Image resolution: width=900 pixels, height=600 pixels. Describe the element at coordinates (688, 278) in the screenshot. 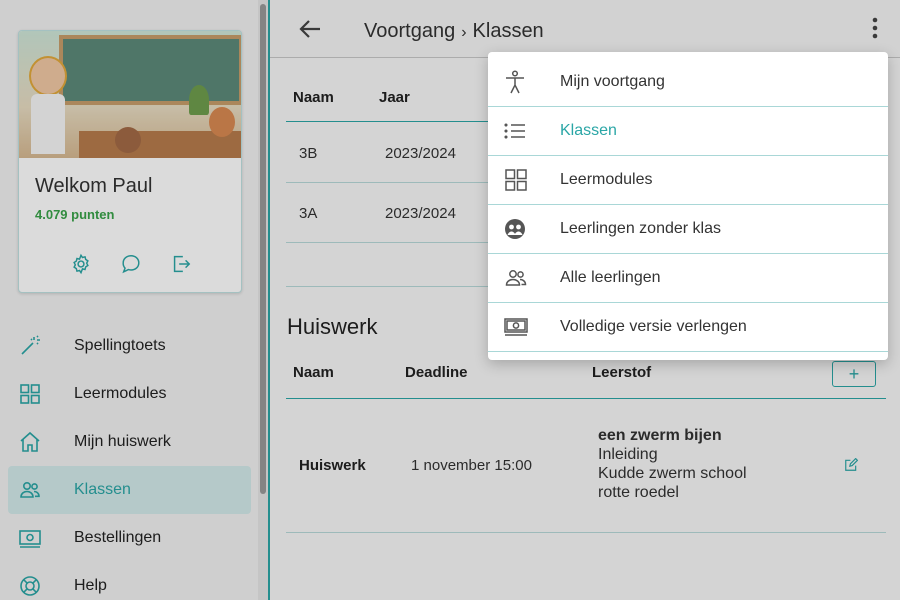

I see `menu-item-alle-leerlingen: Alle leerlingen` at that location.